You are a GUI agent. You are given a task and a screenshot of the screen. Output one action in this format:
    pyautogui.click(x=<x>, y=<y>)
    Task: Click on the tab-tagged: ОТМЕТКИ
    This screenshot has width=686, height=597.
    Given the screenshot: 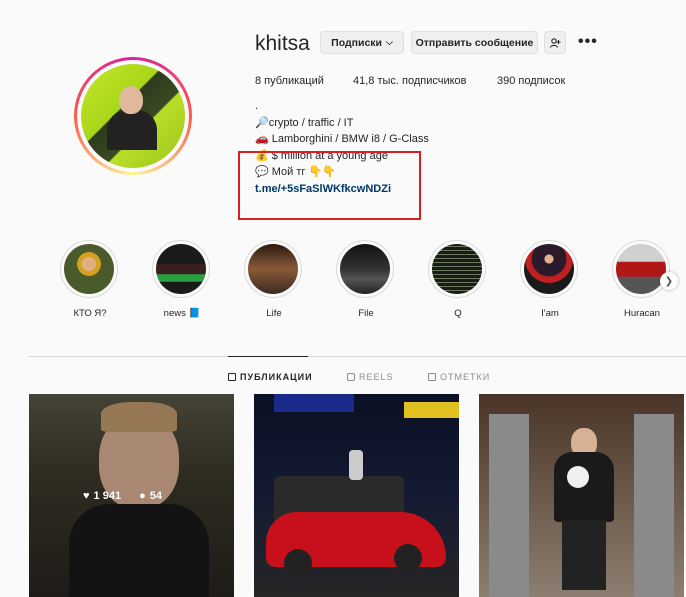 What is the action you would take?
    pyautogui.click(x=459, y=377)
    